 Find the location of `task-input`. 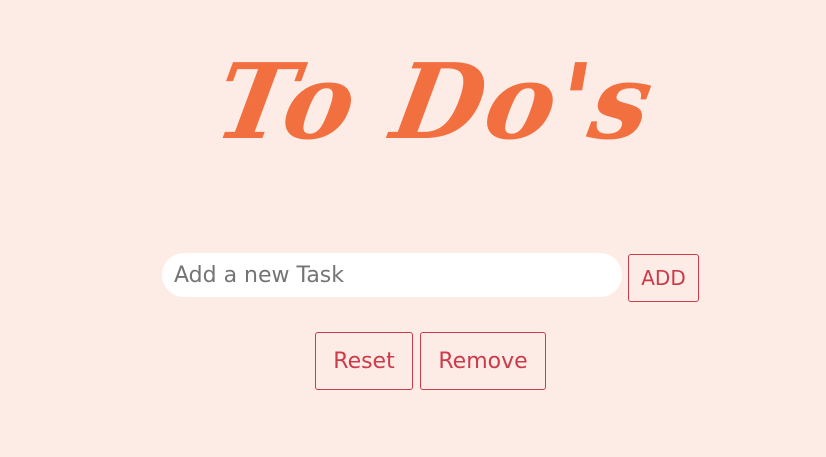

task-input is located at coordinates (392, 275).